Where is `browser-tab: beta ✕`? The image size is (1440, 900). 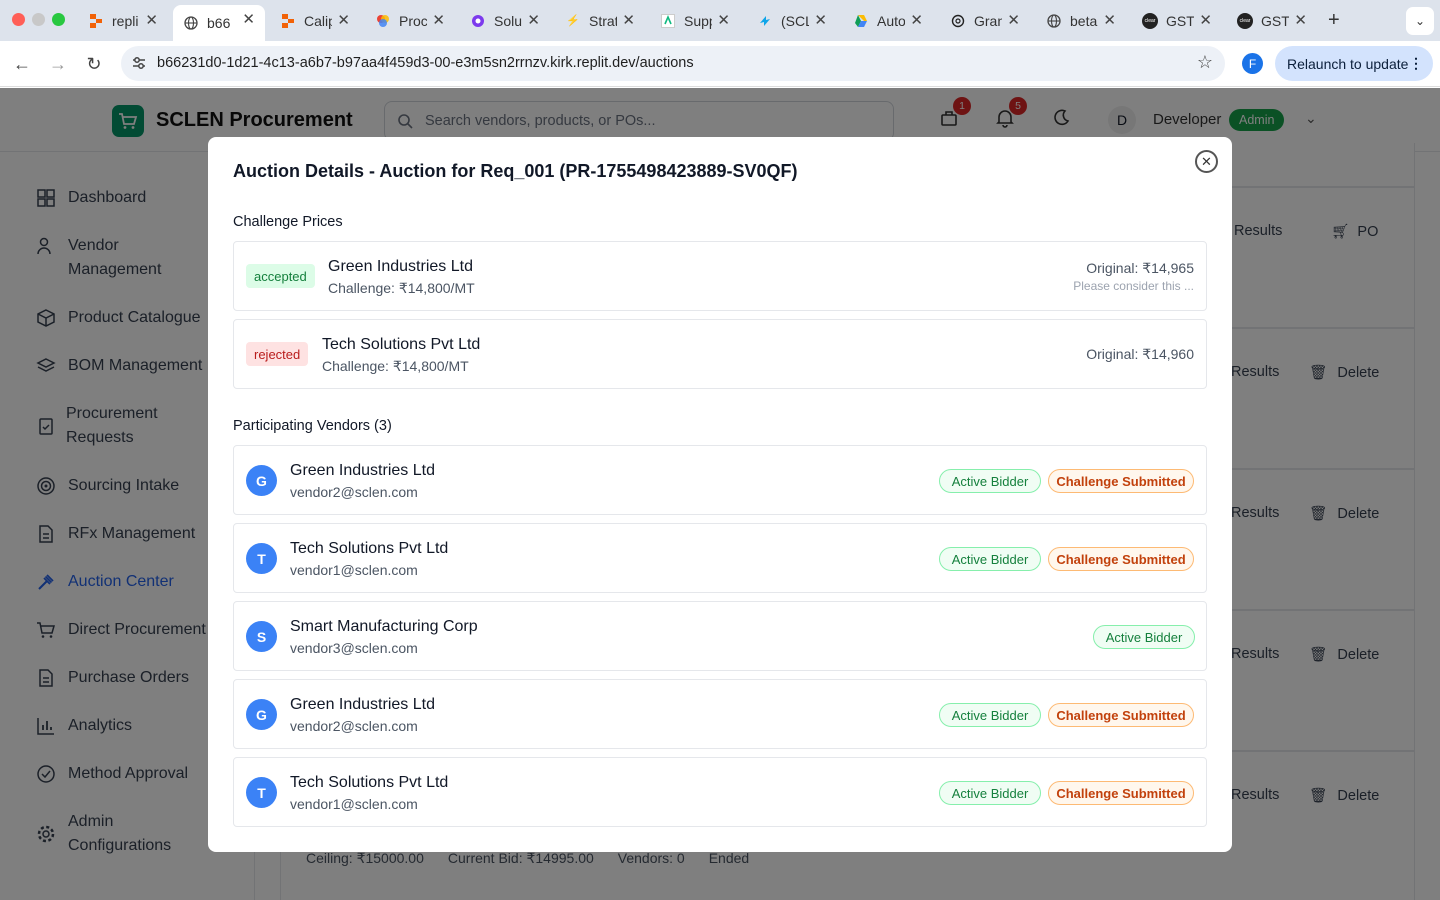 browser-tab: beta ✕ is located at coordinates (1081, 20).